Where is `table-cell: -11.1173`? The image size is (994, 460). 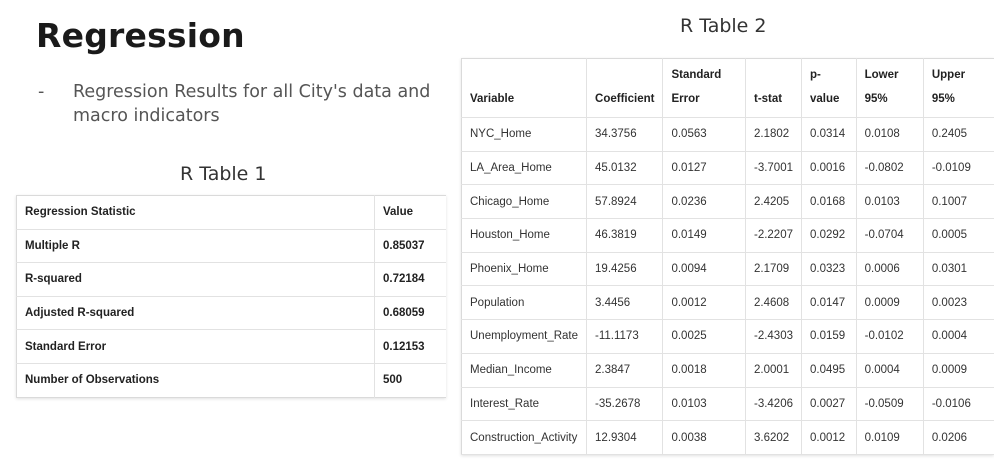 table-cell: -11.1173 is located at coordinates (625, 336).